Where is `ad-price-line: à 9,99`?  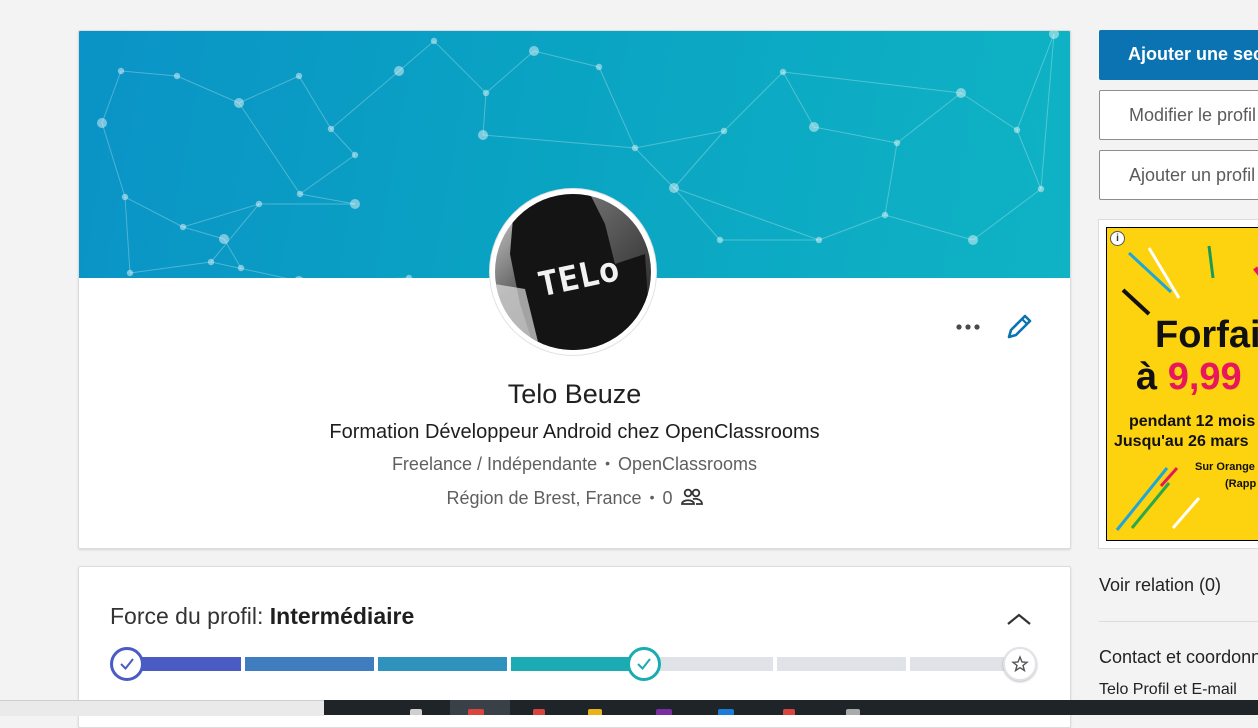 ad-price-line: à 9,99 is located at coordinates (1189, 377).